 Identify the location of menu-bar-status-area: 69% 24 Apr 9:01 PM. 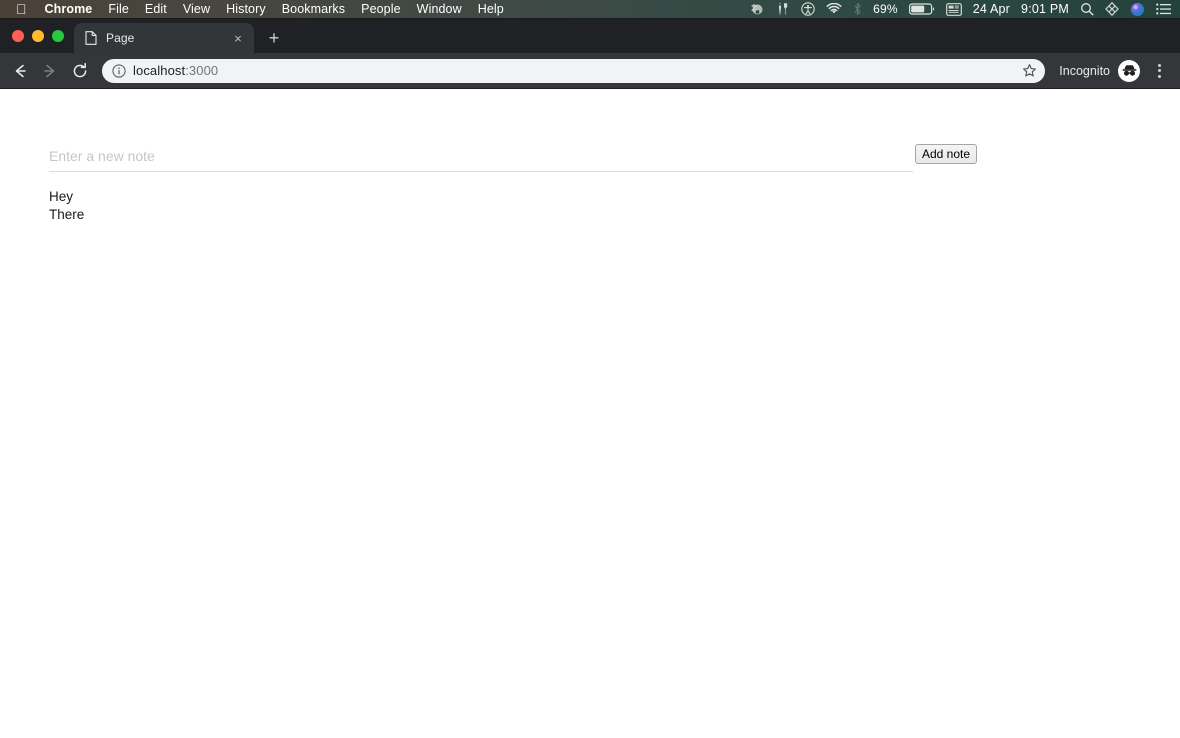
(961, 9).